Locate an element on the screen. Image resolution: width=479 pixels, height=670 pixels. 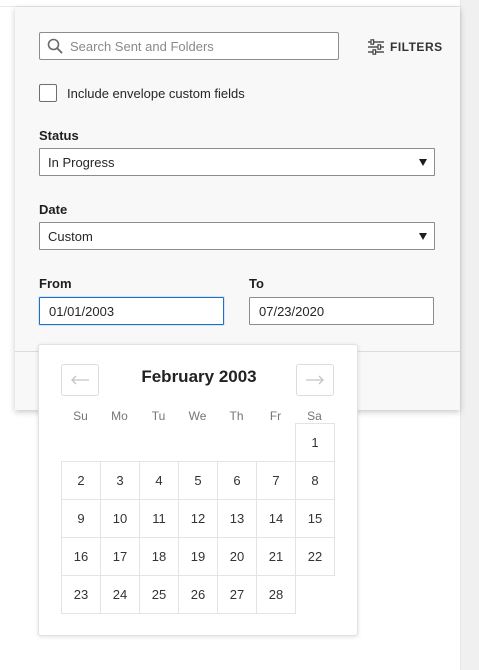
calendar-day: 14 is located at coordinates (276, 518).